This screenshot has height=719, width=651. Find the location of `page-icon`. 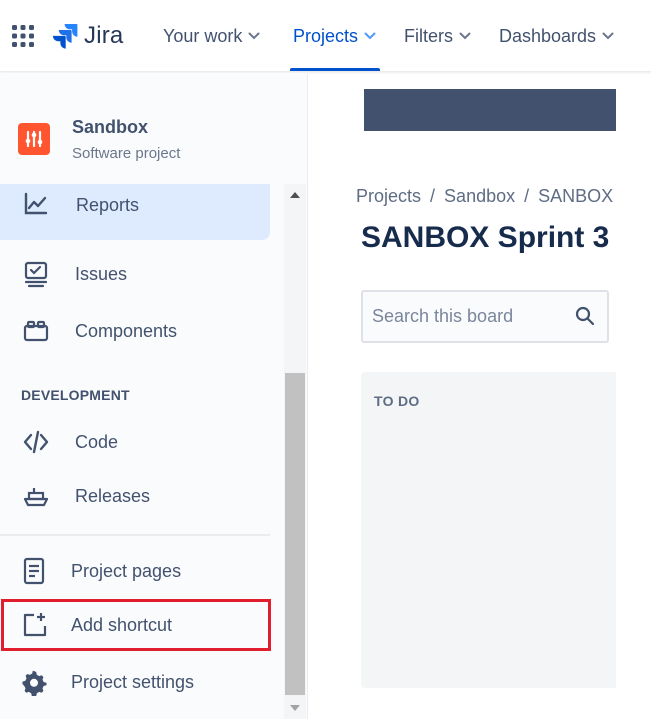

page-icon is located at coordinates (34, 571).